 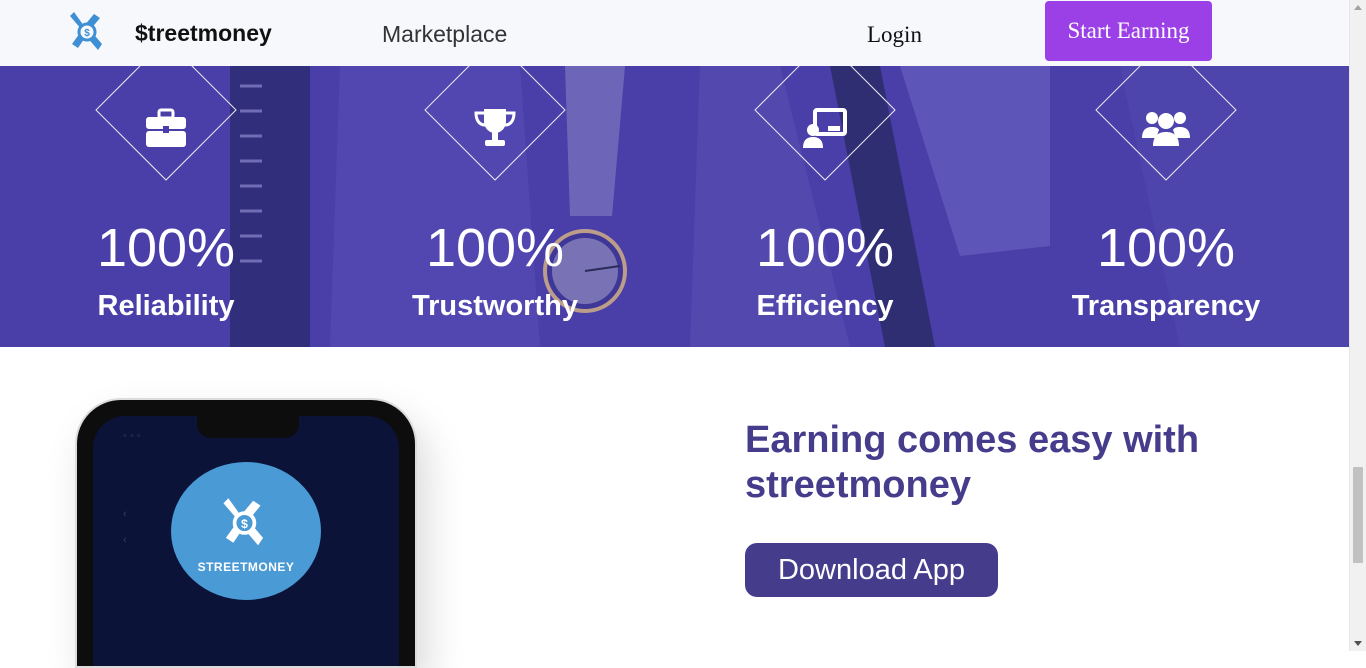 I want to click on download-app-button: Download App, so click(x=871, y=570).